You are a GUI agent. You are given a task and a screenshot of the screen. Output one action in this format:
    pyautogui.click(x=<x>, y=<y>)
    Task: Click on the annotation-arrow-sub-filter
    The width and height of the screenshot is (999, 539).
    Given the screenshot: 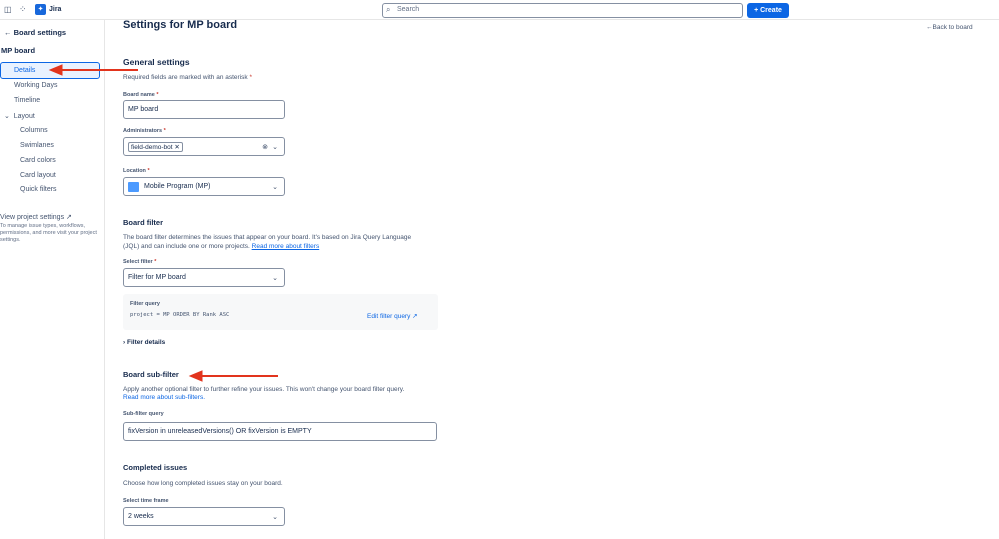 What is the action you would take?
    pyautogui.click(x=233, y=376)
    